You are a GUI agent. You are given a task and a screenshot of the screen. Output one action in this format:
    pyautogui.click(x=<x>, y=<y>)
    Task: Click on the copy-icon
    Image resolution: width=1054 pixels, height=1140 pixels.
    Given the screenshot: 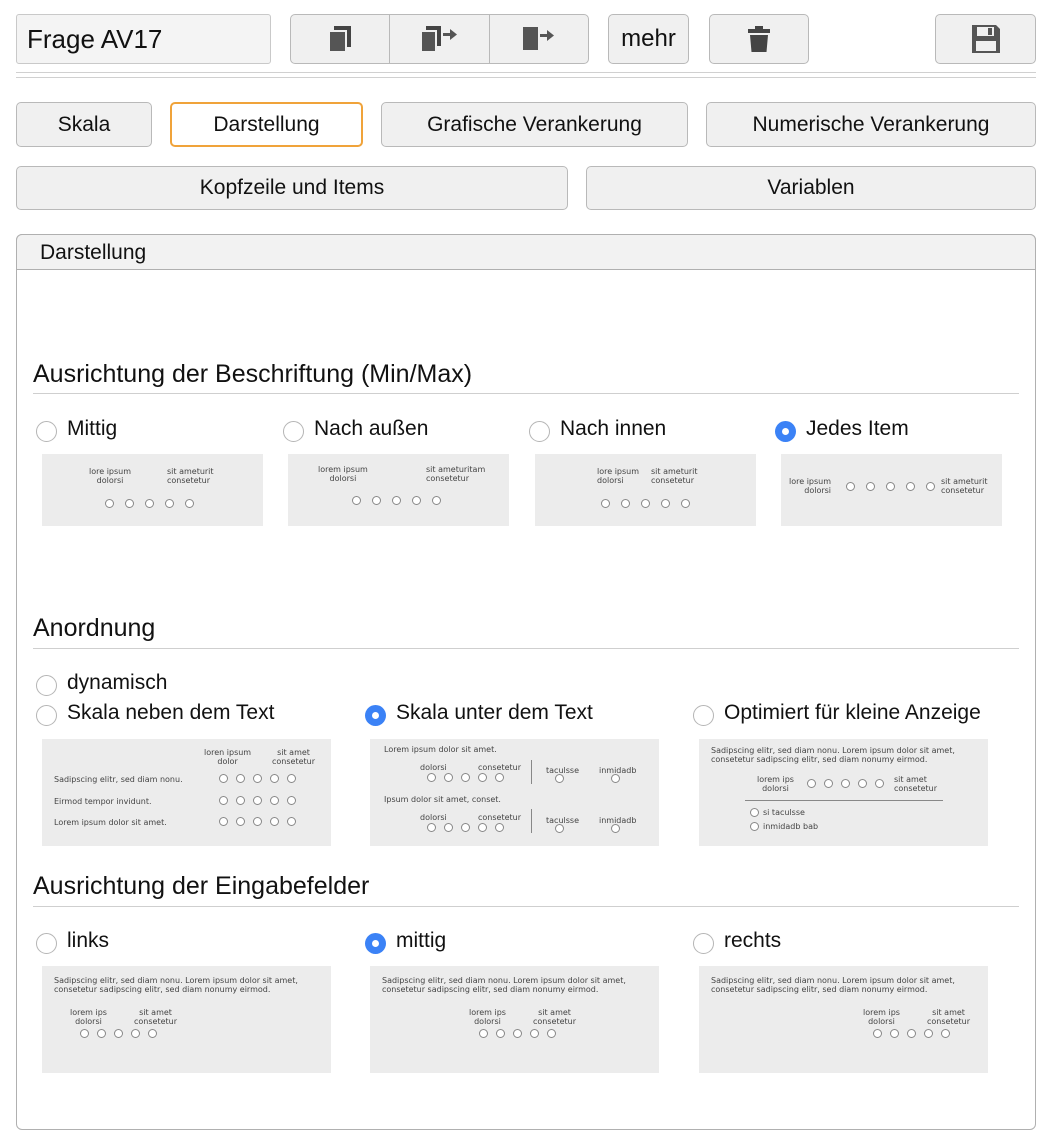 What is the action you would take?
    pyautogui.click(x=340, y=39)
    